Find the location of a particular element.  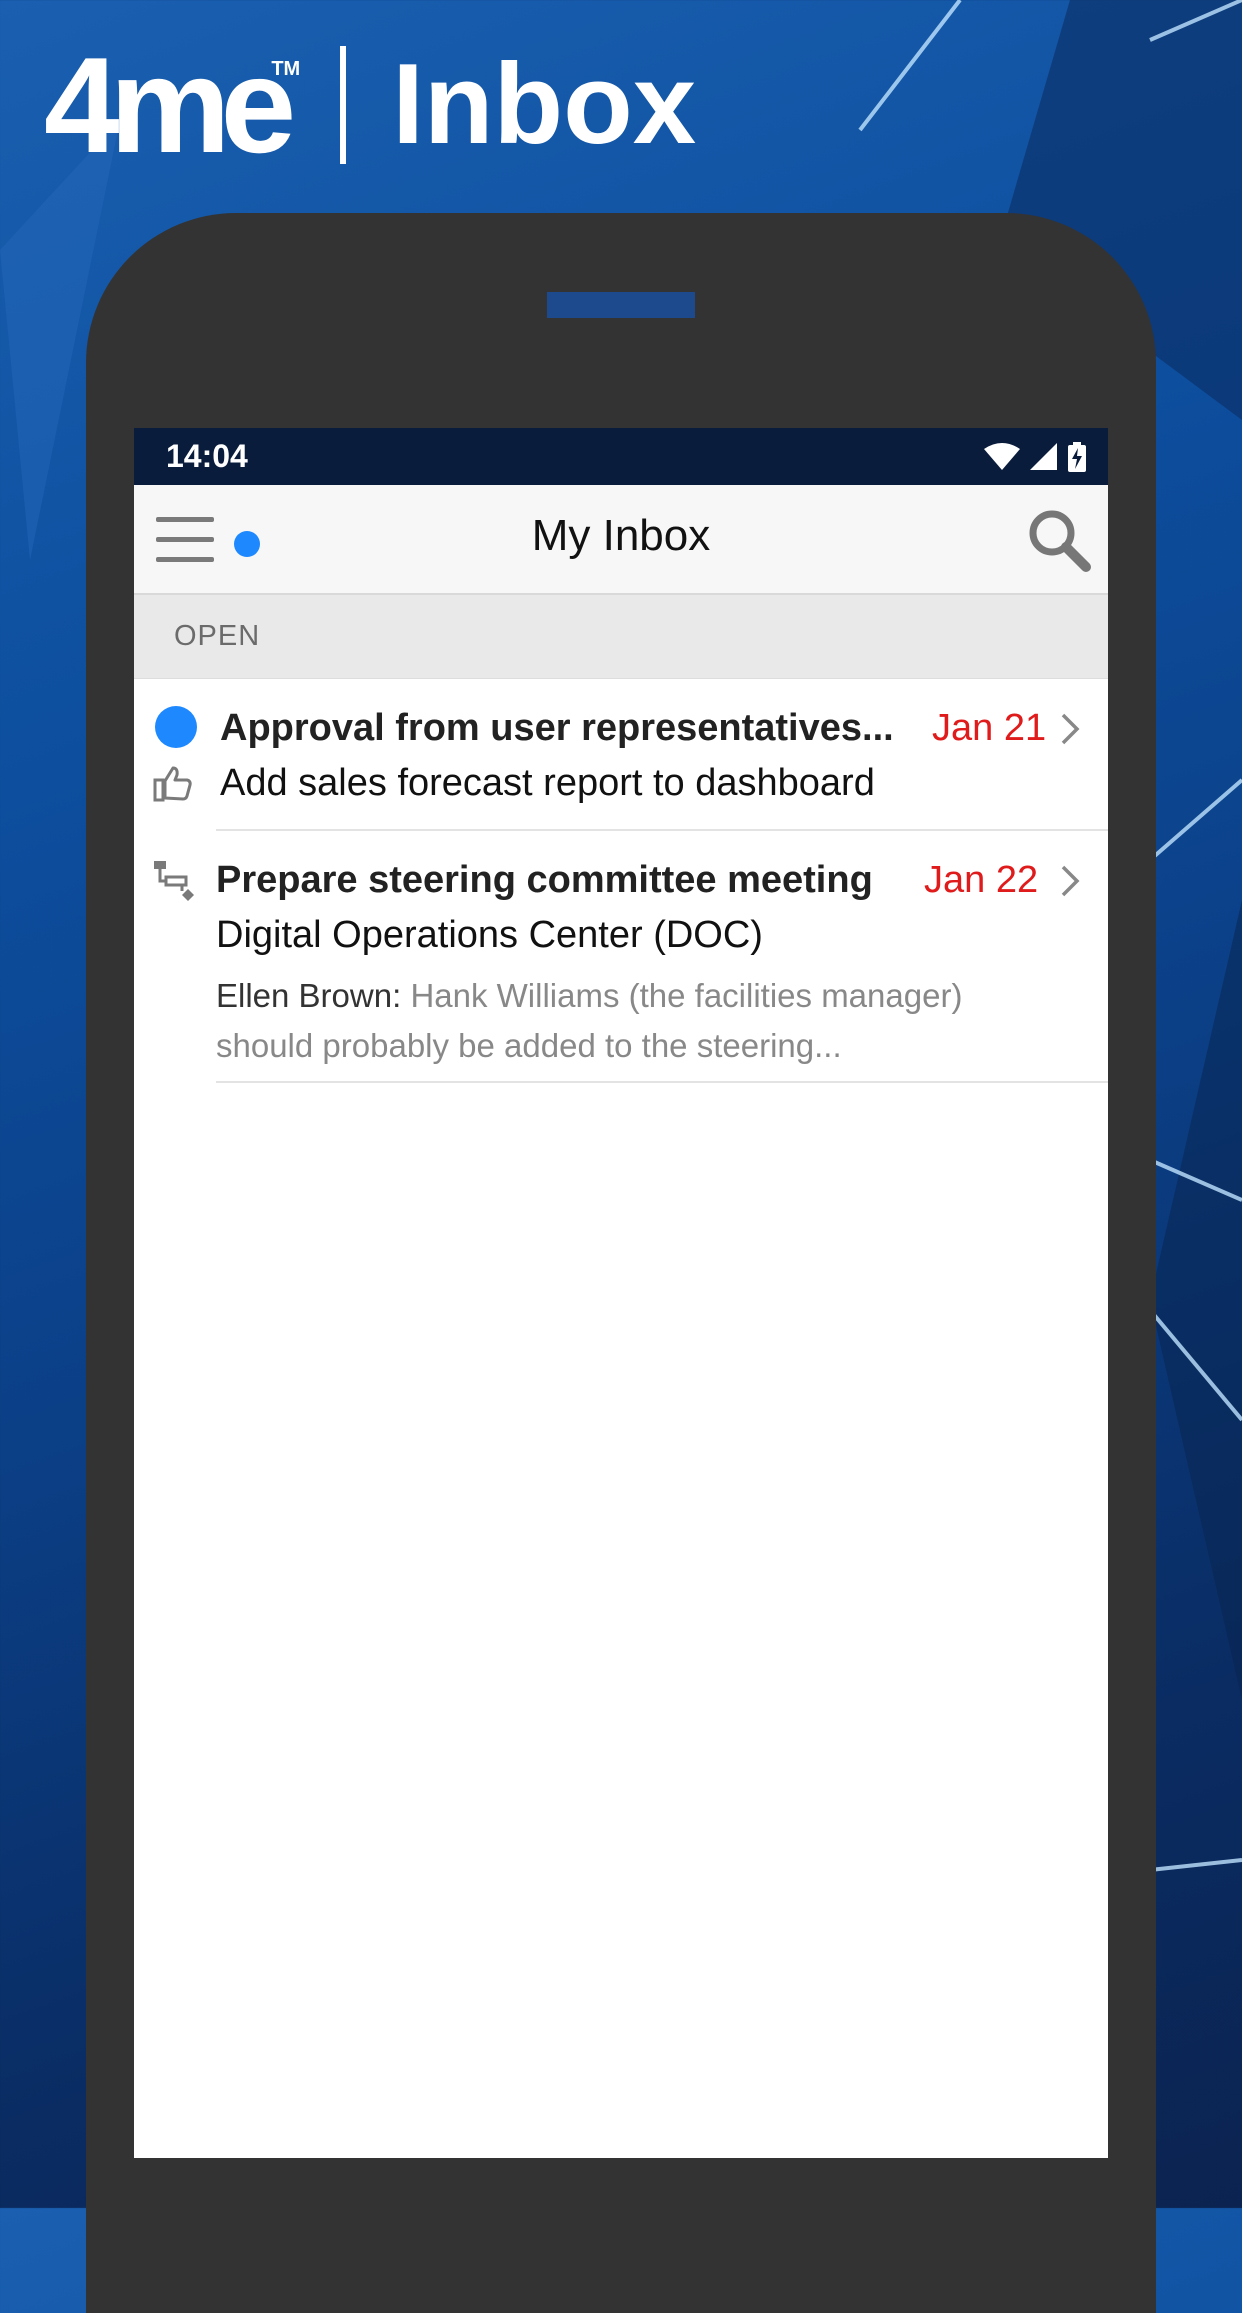

unread-indicator-icon is located at coordinates (176, 727).